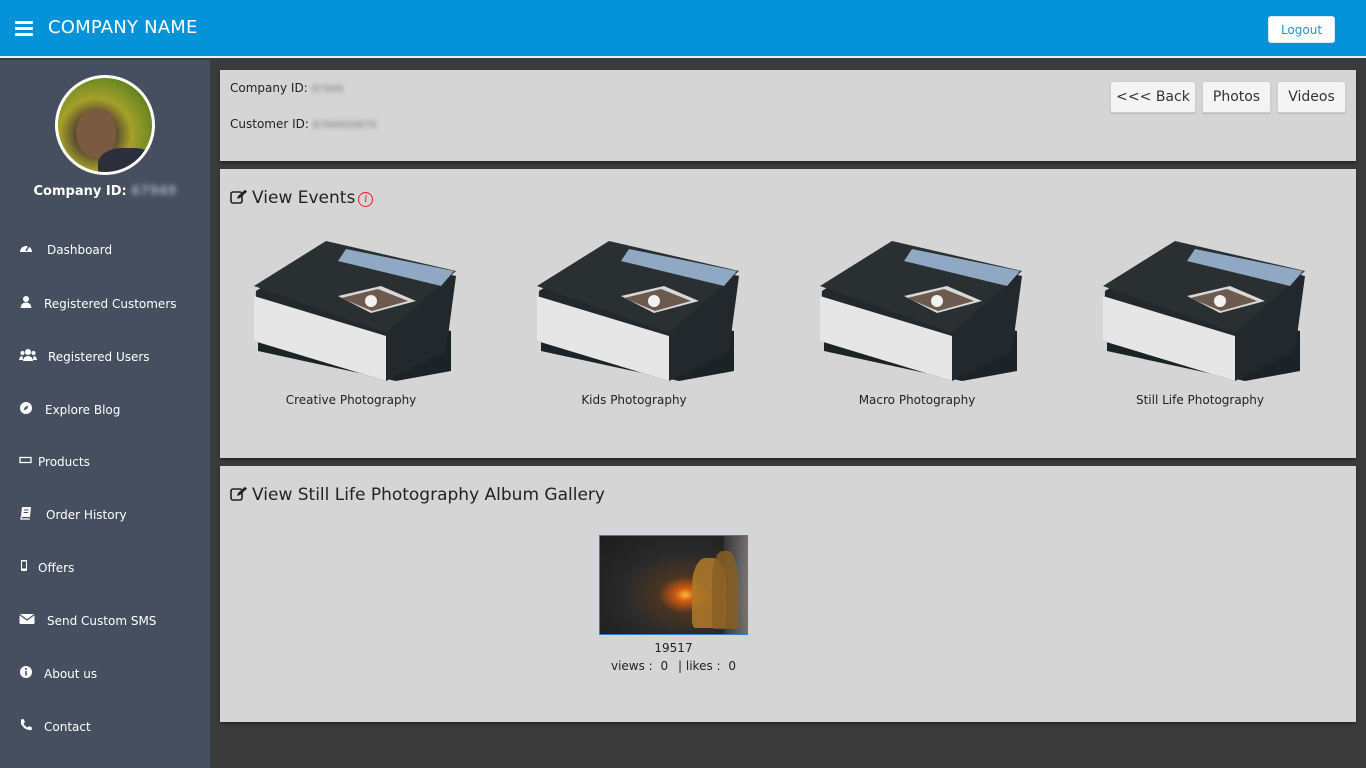  I want to click on sidebar-item-send-custom-sms: Send Custom SMS, so click(105, 619).